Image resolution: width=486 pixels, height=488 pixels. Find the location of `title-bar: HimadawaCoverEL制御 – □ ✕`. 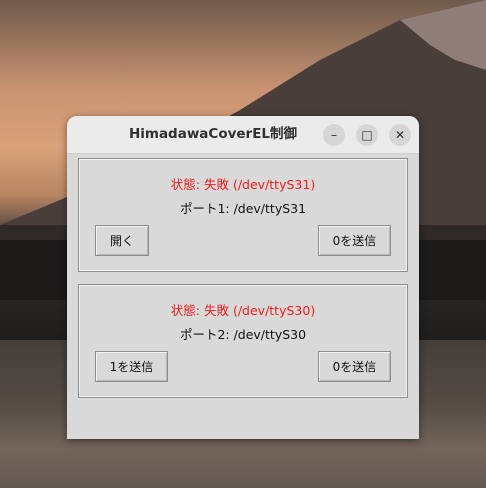

title-bar: HimadawaCoverEL制御 – □ ✕ is located at coordinates (243, 135).